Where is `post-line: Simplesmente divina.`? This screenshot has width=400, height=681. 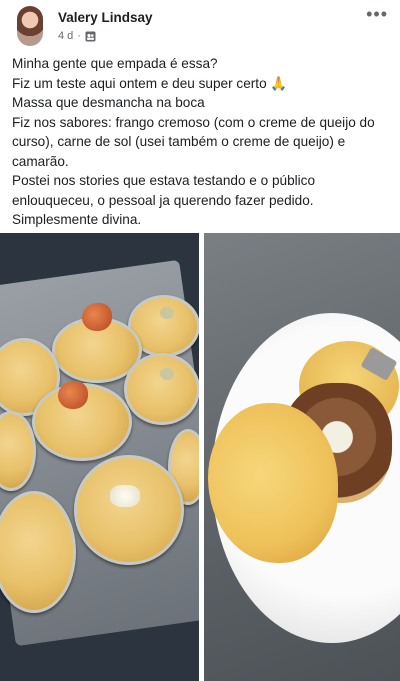 post-line: Simplesmente divina. is located at coordinates (77, 219).